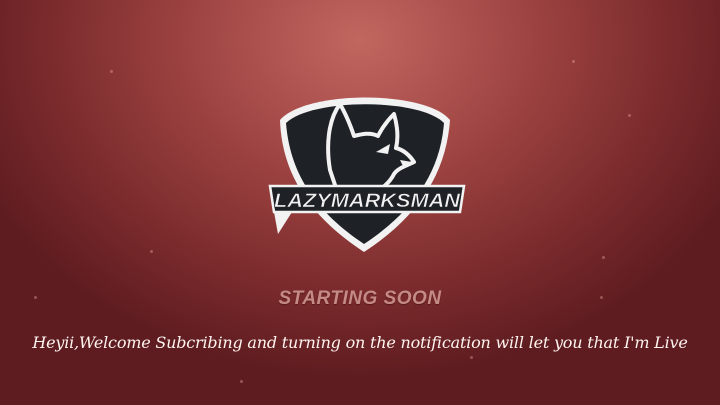  What do you see at coordinates (367, 201) in the screenshot?
I see `brand-name-text: LAZYMARKSMAN` at bounding box center [367, 201].